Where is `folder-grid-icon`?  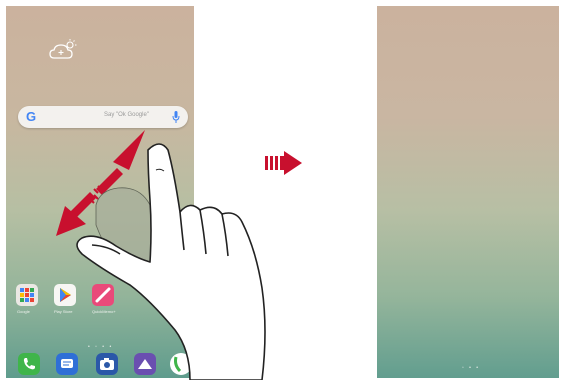 folder-grid-icon is located at coordinates (27, 295).